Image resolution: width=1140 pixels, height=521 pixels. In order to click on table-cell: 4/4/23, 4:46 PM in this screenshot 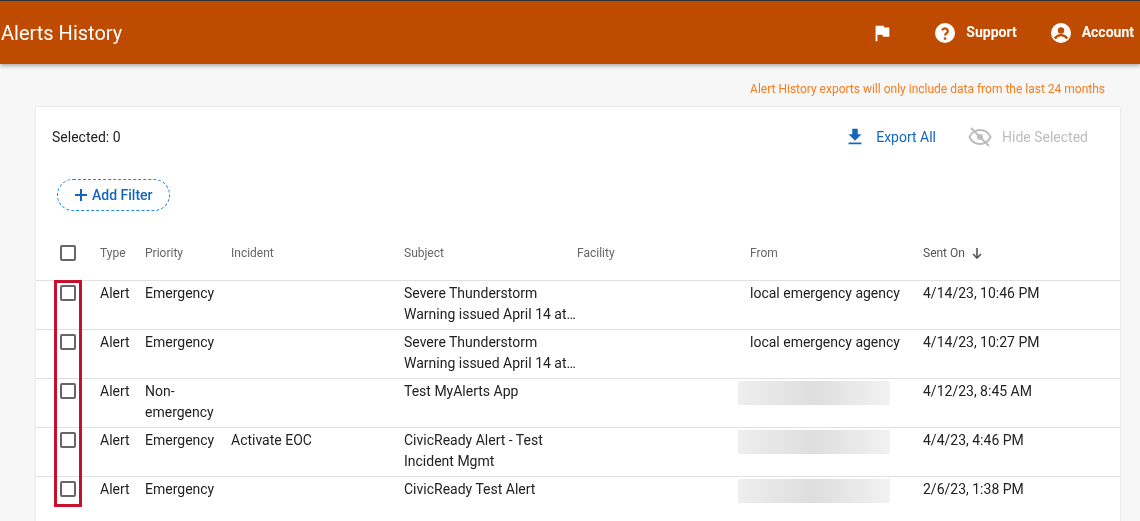, I will do `click(973, 440)`.